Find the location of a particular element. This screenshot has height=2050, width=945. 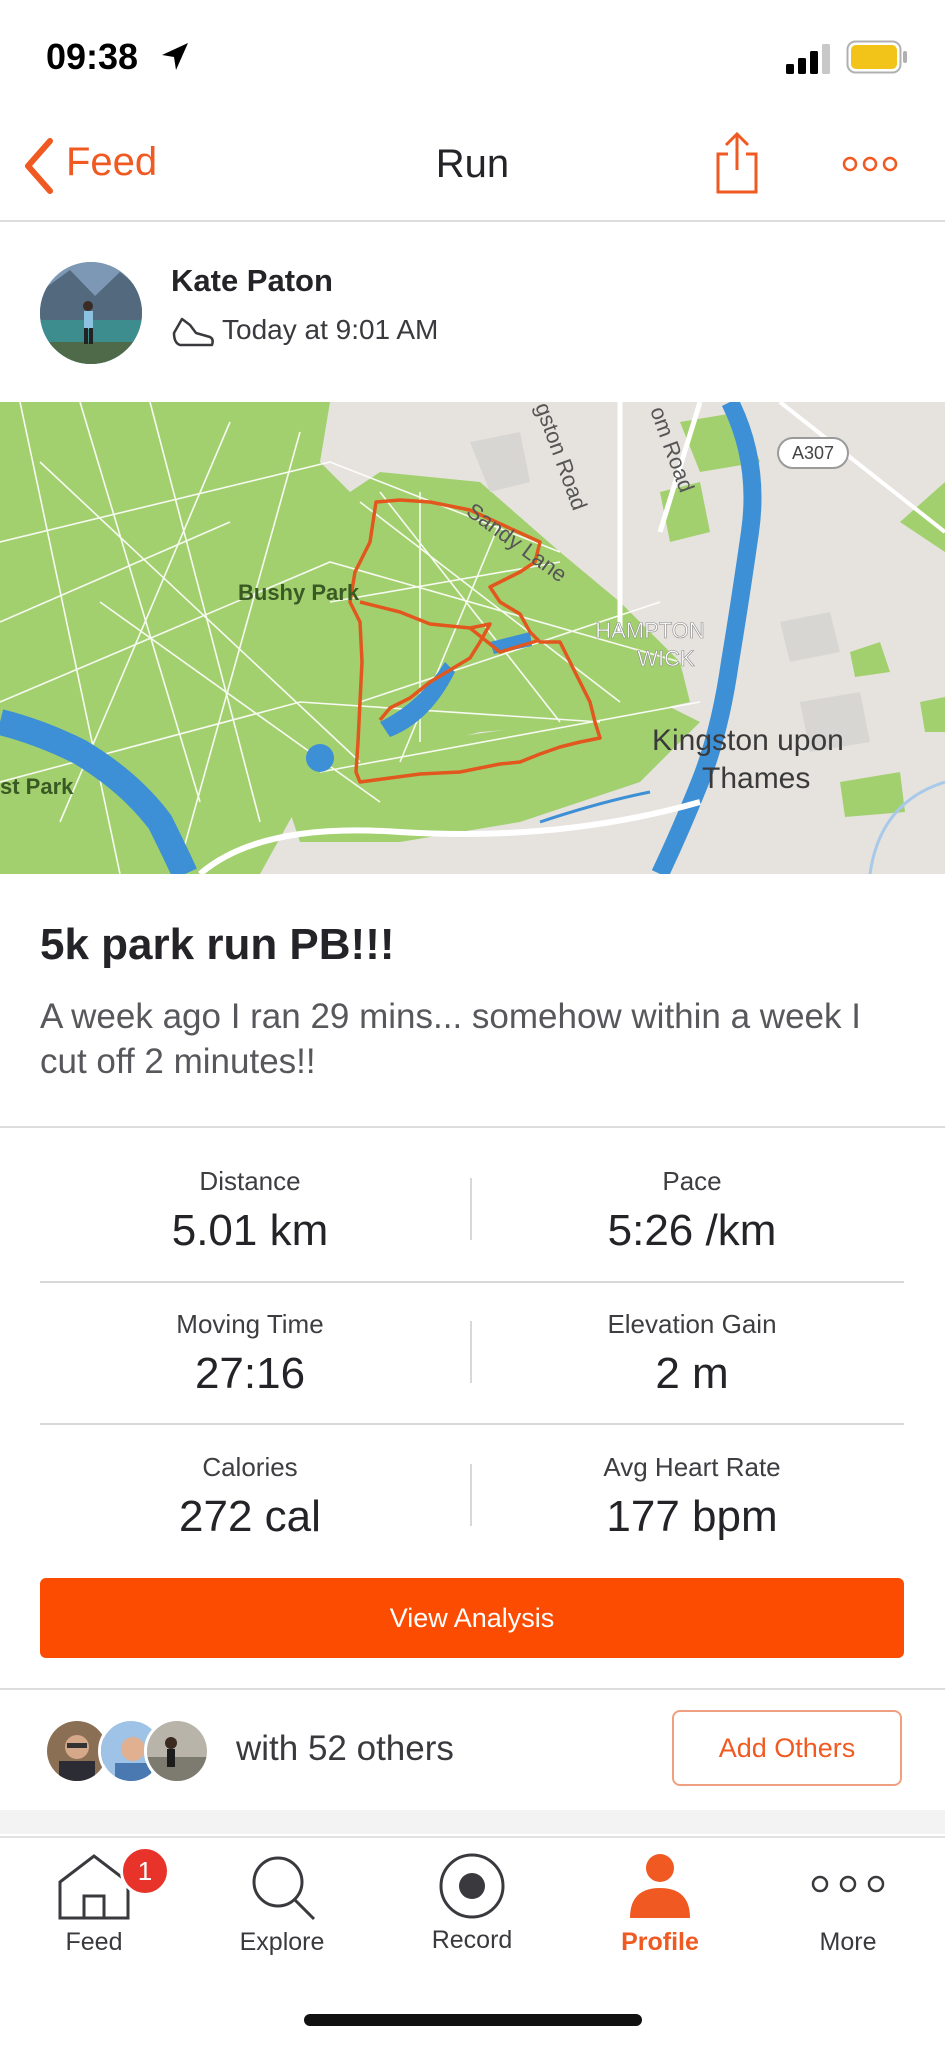

signal-icon is located at coordinates (808, 59).